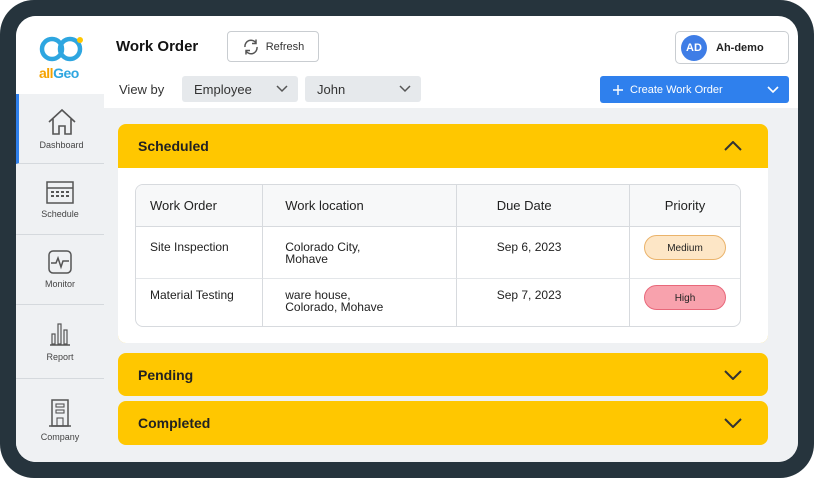  I want to click on building-icon, so click(60, 413).